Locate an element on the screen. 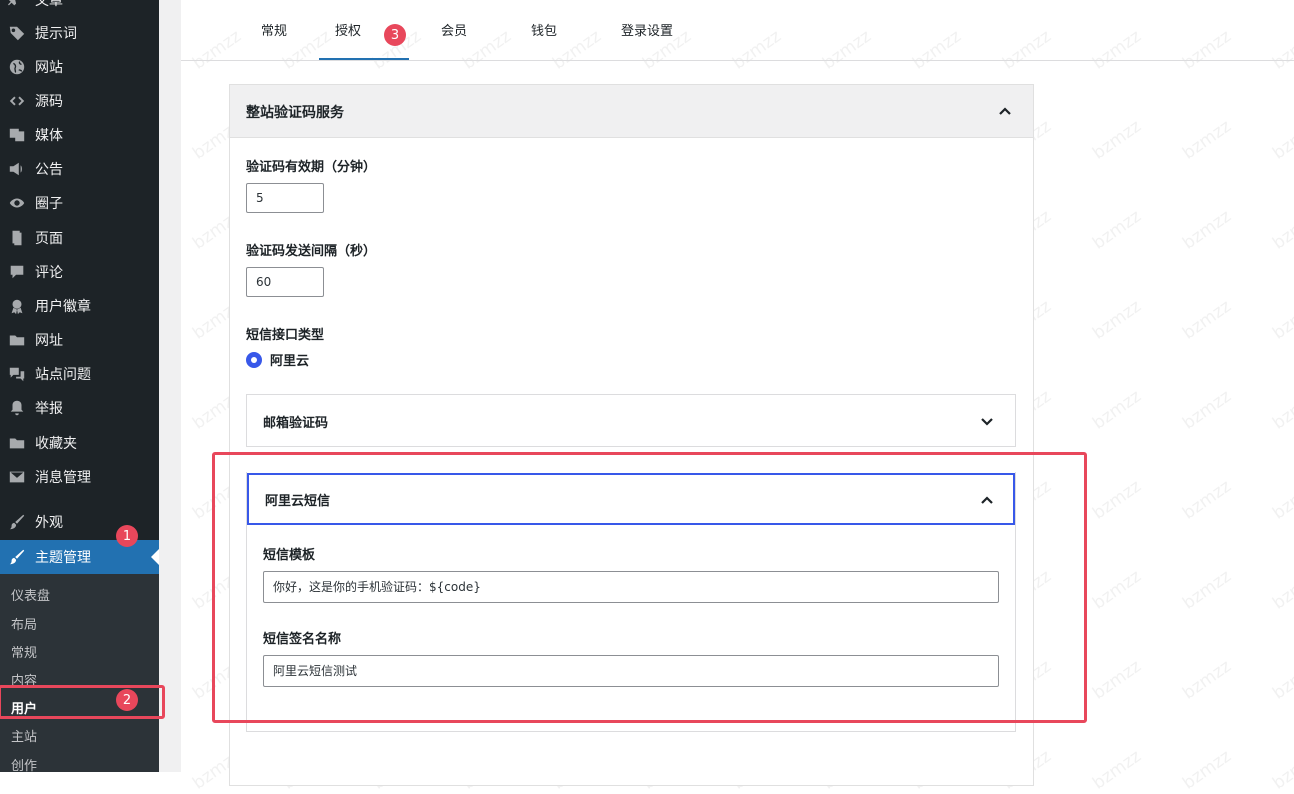 The width and height of the screenshot is (1294, 794). sidebar-item-user-badges: 用户徽章 is located at coordinates (79, 306).